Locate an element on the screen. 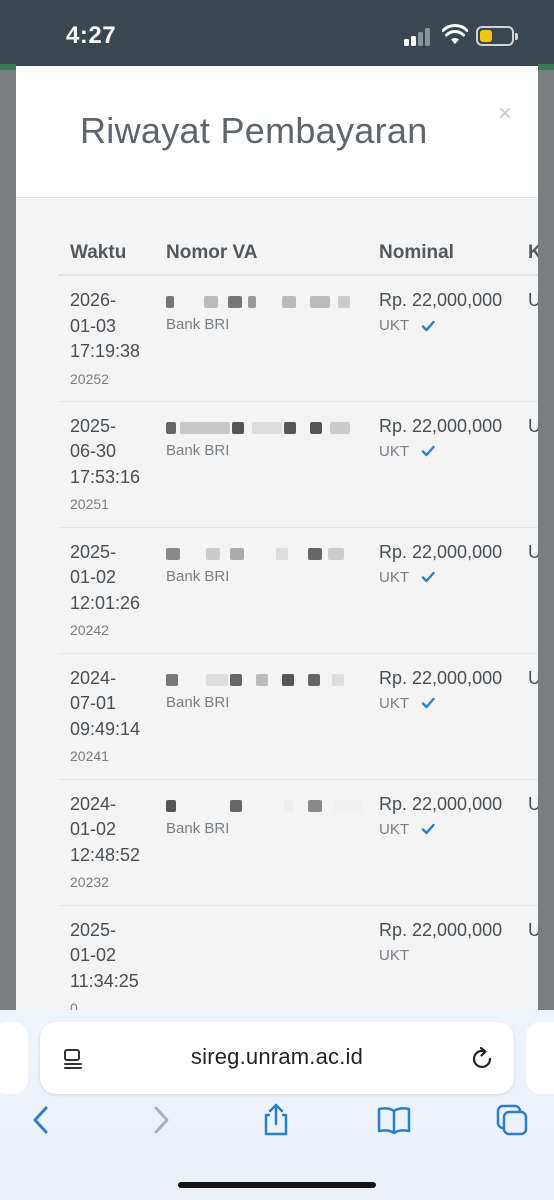 The width and height of the screenshot is (554, 1200). payment-date: 2025- 06-30 17:53:16 is located at coordinates (105, 451).